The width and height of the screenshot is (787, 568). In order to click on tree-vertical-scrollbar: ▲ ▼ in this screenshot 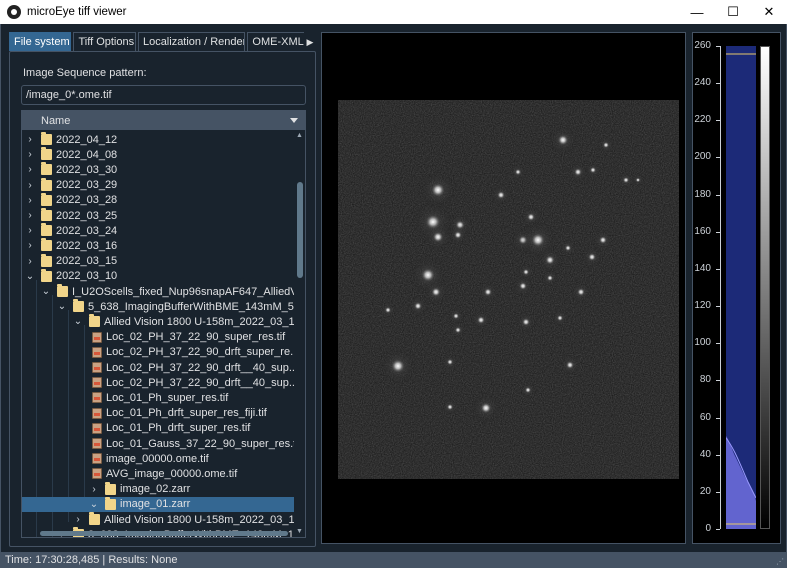, I will do `click(299, 333)`.